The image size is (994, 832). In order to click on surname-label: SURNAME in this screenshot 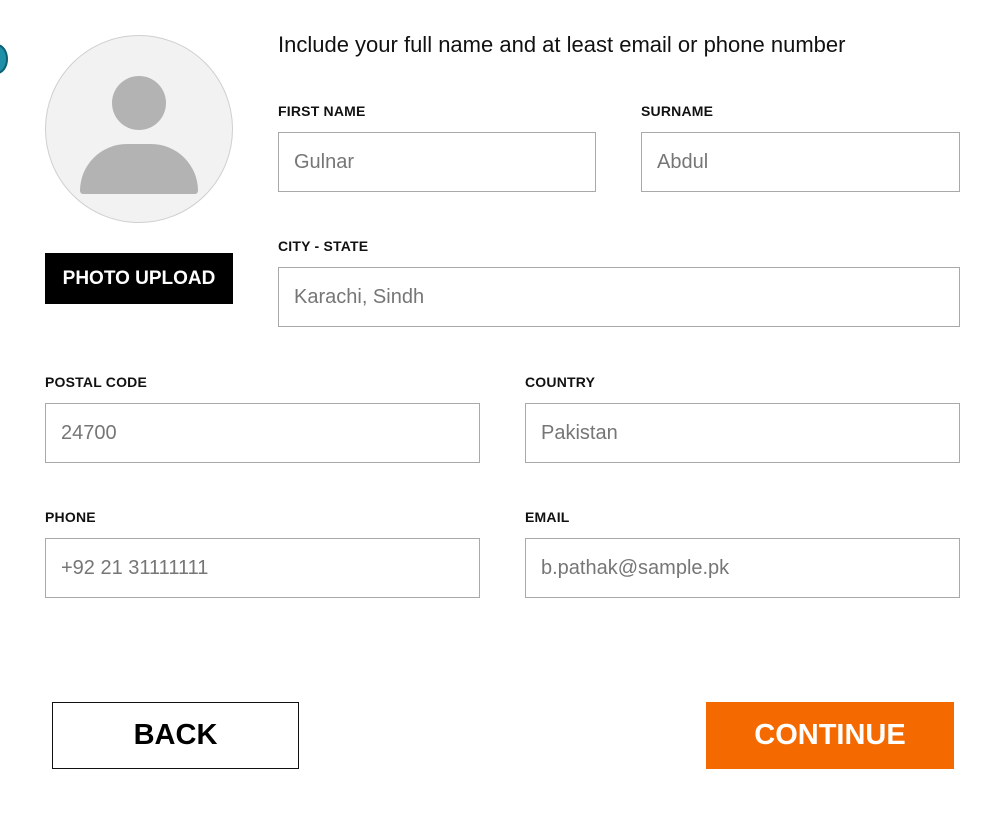, I will do `click(677, 111)`.